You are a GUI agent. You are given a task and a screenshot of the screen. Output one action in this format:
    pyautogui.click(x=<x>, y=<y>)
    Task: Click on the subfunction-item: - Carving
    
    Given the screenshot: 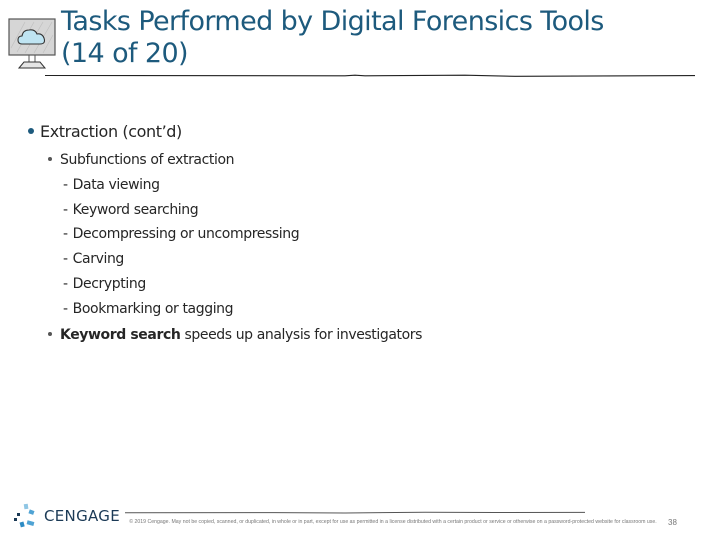 What is the action you would take?
    pyautogui.click(x=93, y=259)
    